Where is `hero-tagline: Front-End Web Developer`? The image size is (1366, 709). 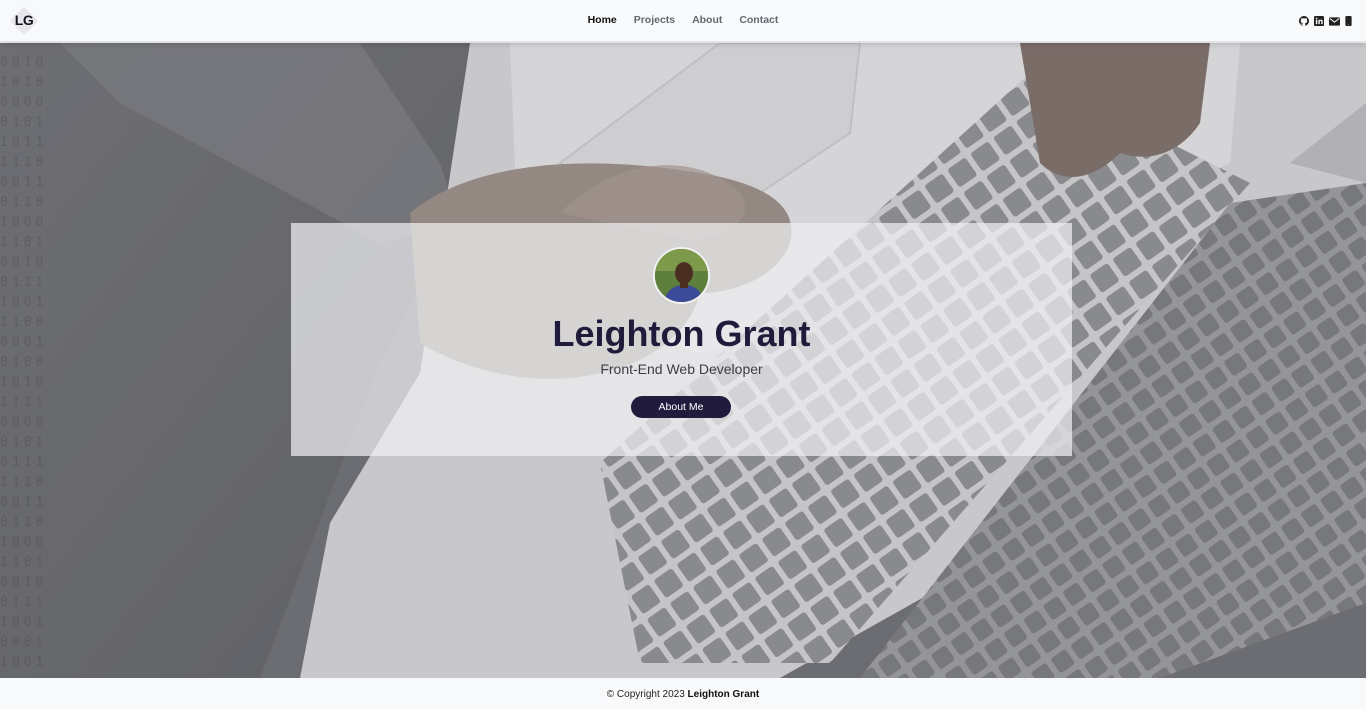
hero-tagline: Front-End Web Developer is located at coordinates (681, 369).